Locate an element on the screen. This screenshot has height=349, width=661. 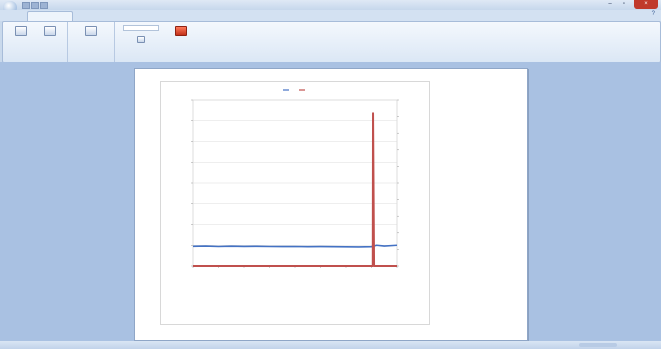
margins-icon is located at coordinates (141, 39).